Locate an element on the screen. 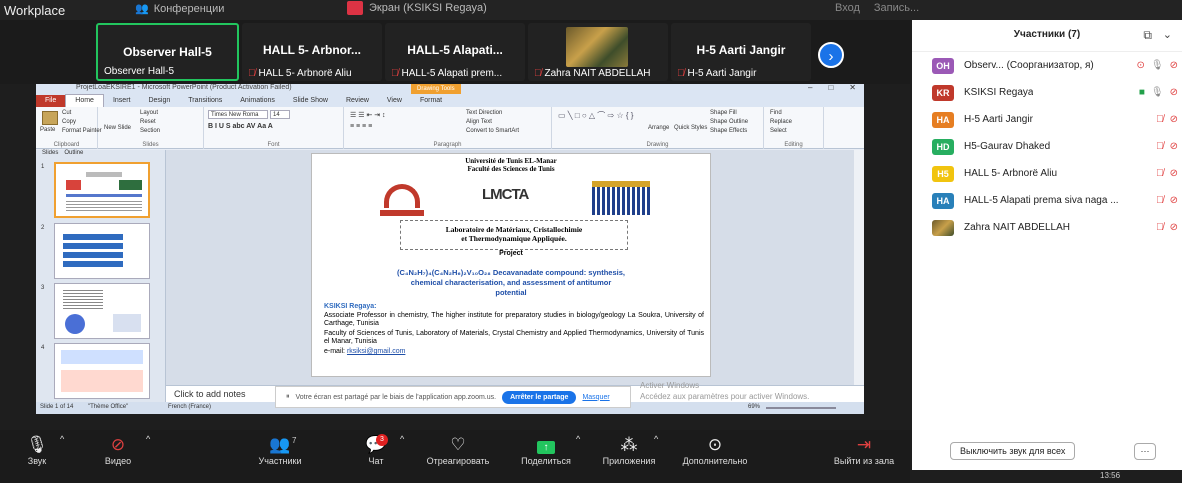  panel-title: Участники (7) is located at coordinates (1047, 34).